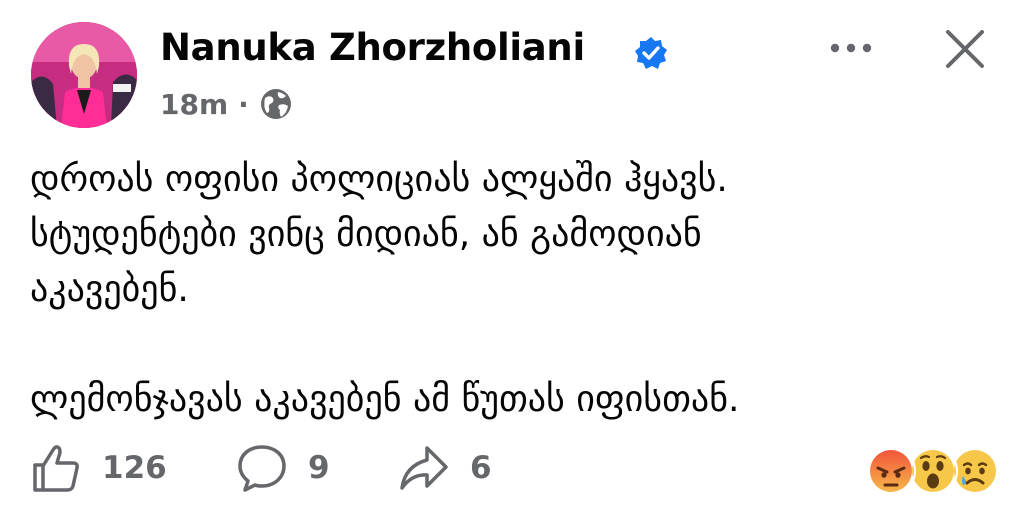  What do you see at coordinates (366, 234) in the screenshot?
I see `post-line: სტუდენტები ვინც მიდიან, ან გამოდიან` at bounding box center [366, 234].